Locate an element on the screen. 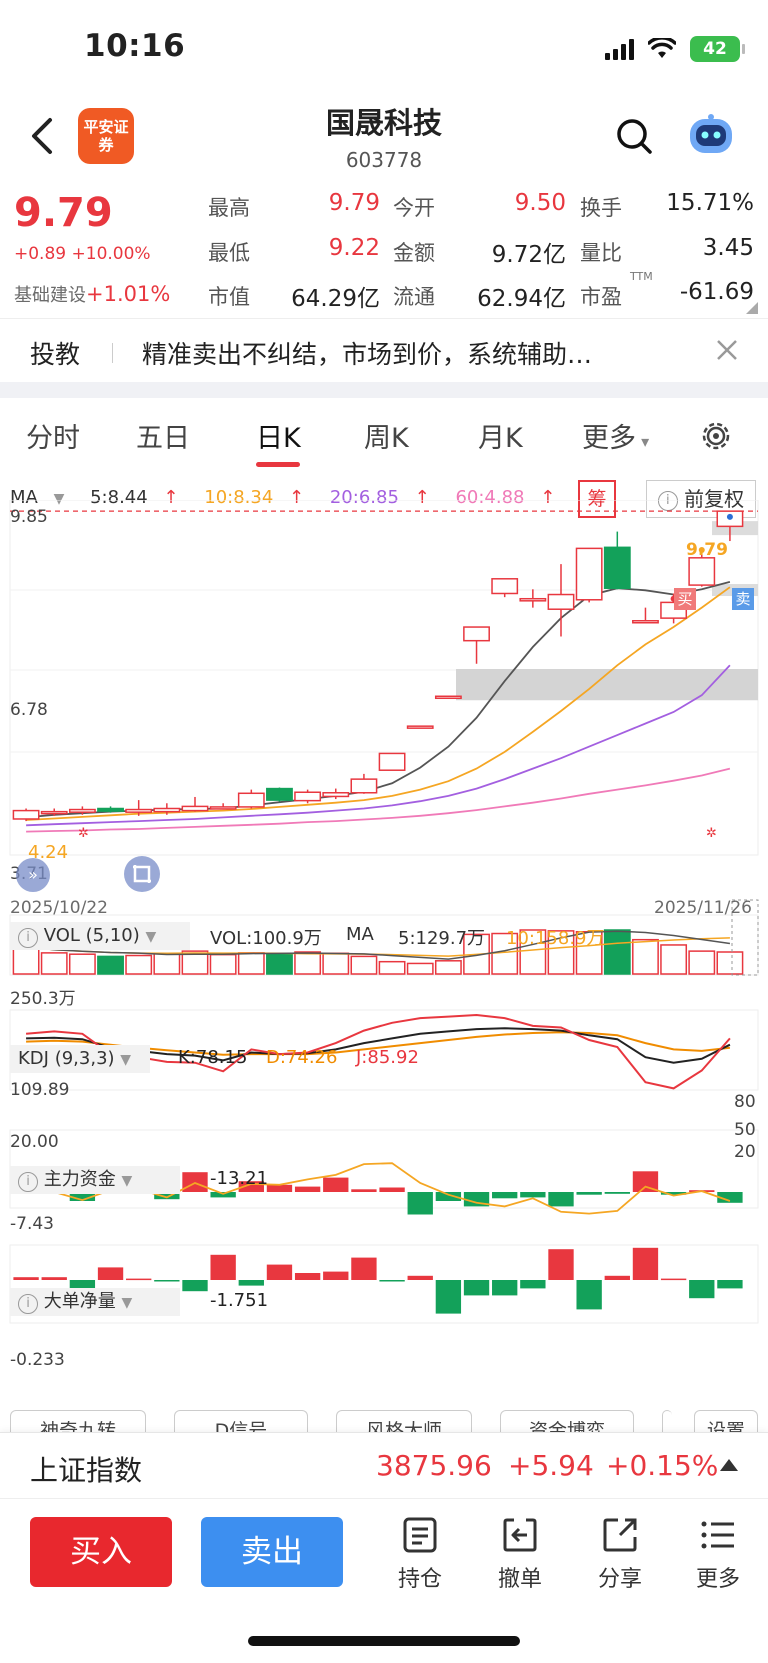 The height and width of the screenshot is (1663, 768). nav-holdings: 持仓 is located at coordinates (420, 1554).